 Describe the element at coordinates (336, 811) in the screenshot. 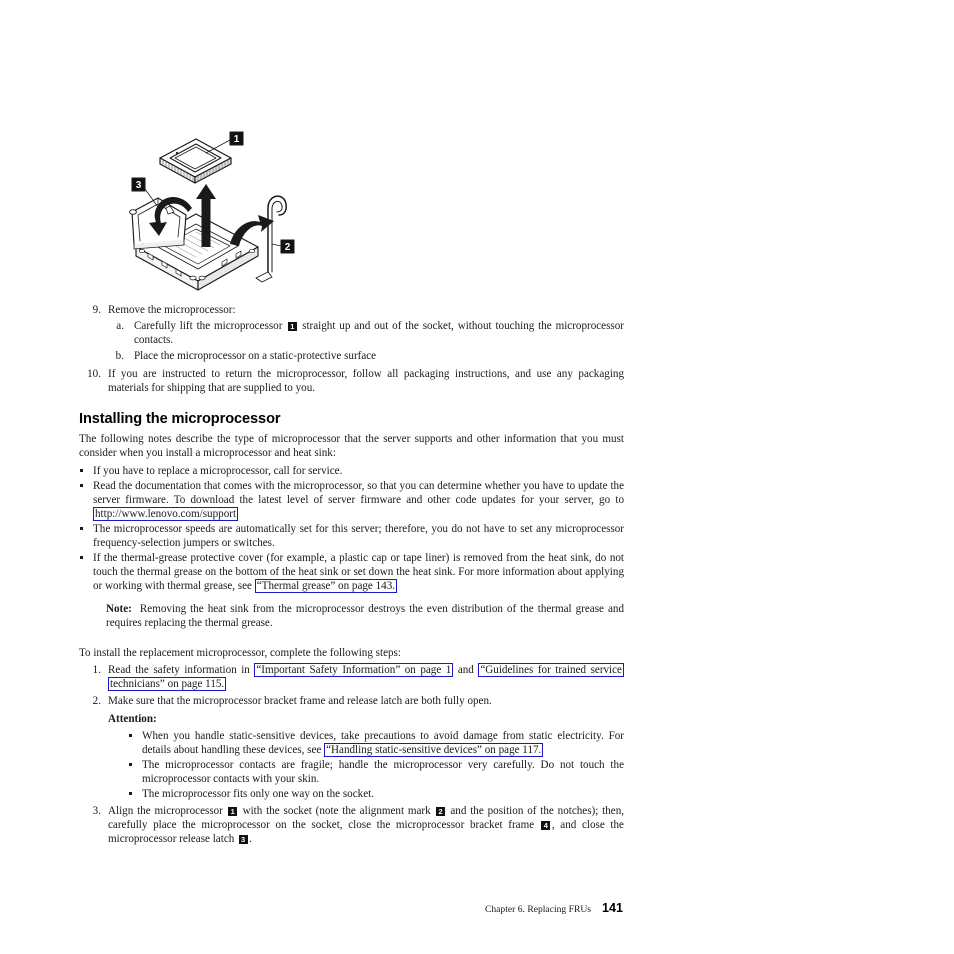

I see `install-step-3-t2: with the socket (note the alignment mark` at that location.